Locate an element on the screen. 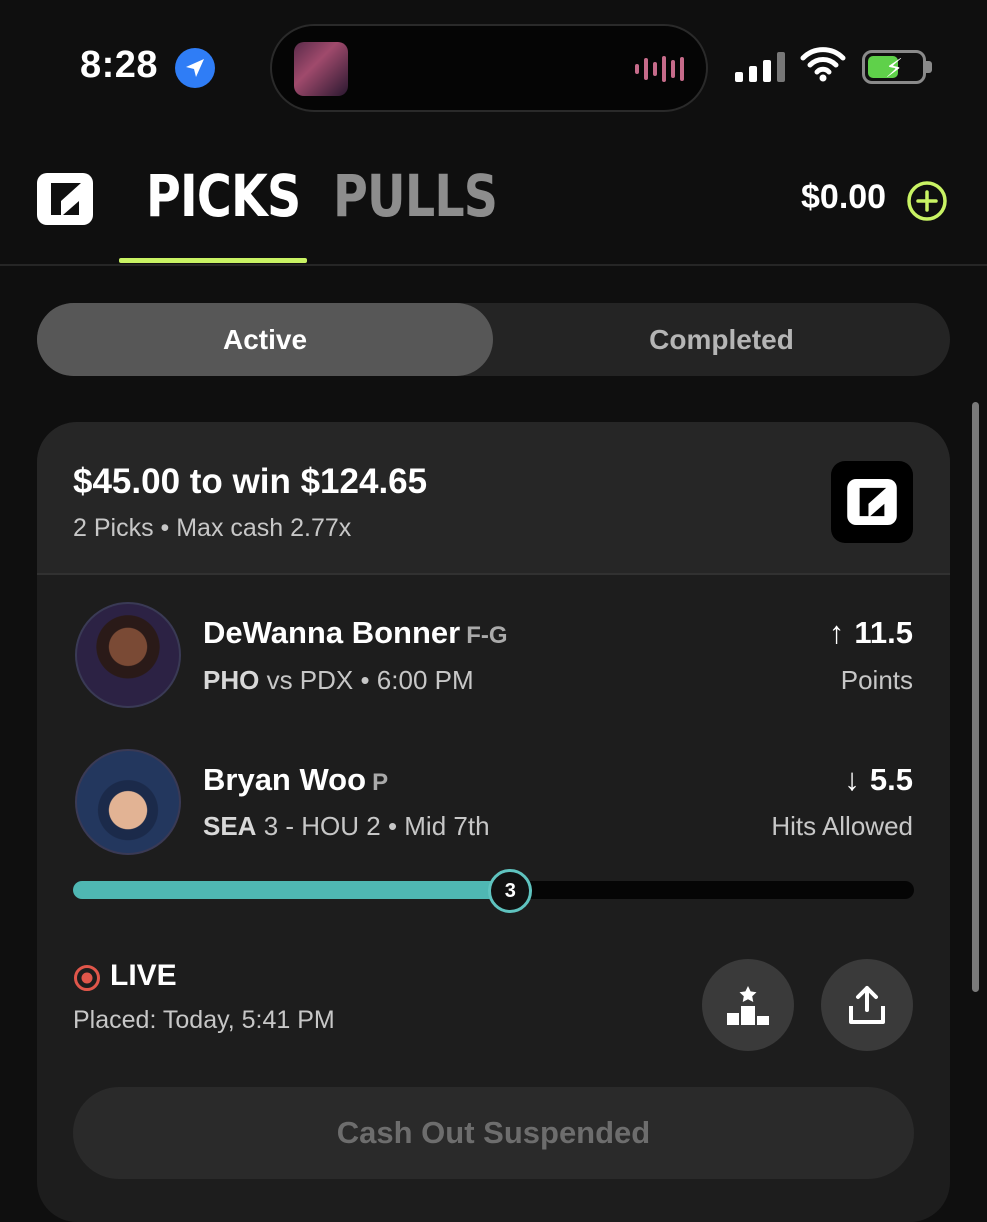 The height and width of the screenshot is (1222, 987). placed-time: Placed: Today, 5:41 PM is located at coordinates (204, 1020).